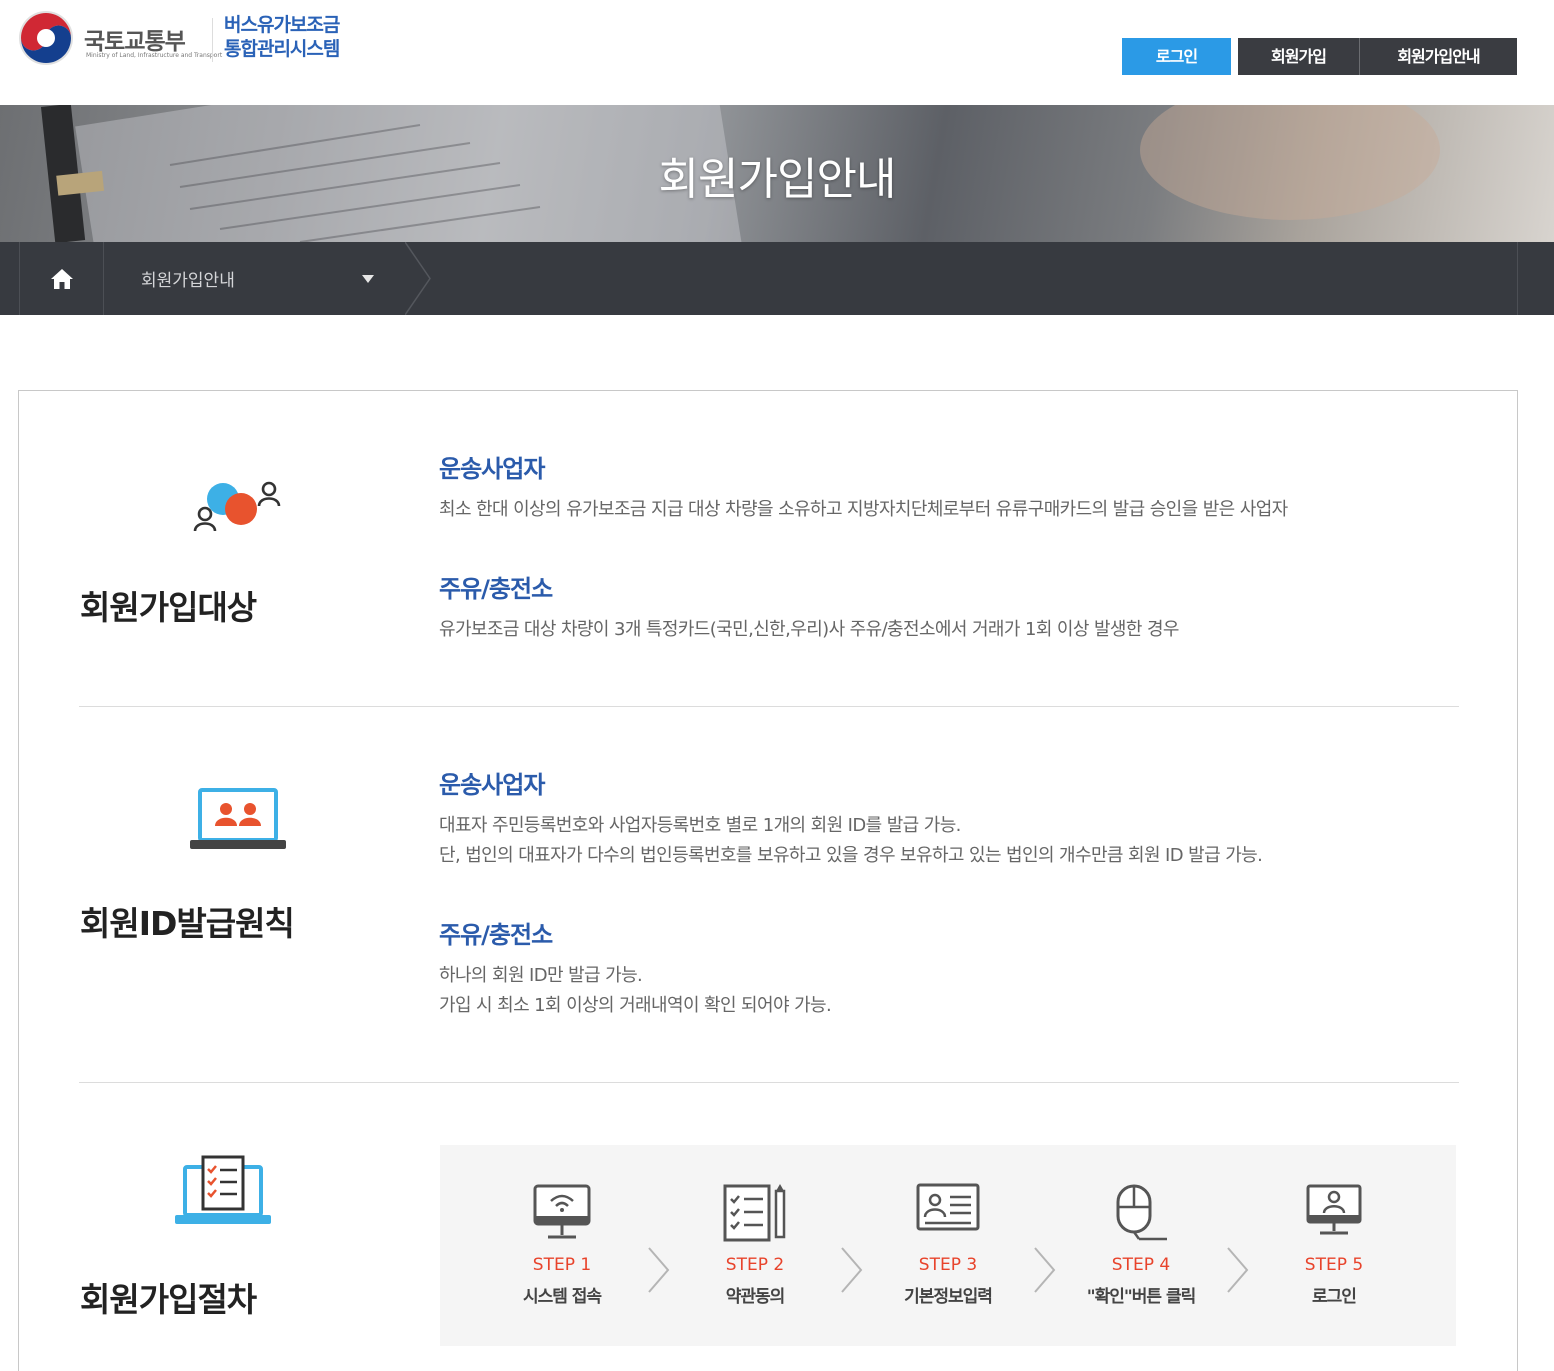 The width and height of the screenshot is (1554, 1371). What do you see at coordinates (1334, 1245) in the screenshot?
I see `step-5: STEP 5 로그인` at bounding box center [1334, 1245].